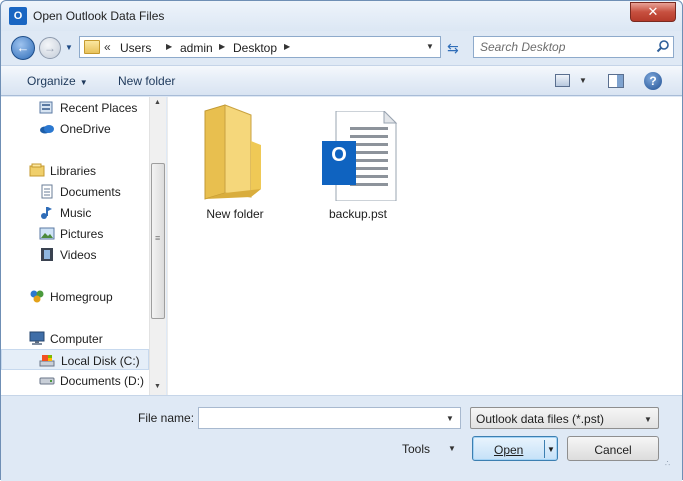 The image size is (683, 481). I want to click on preview-pane-icon, so click(616, 81).